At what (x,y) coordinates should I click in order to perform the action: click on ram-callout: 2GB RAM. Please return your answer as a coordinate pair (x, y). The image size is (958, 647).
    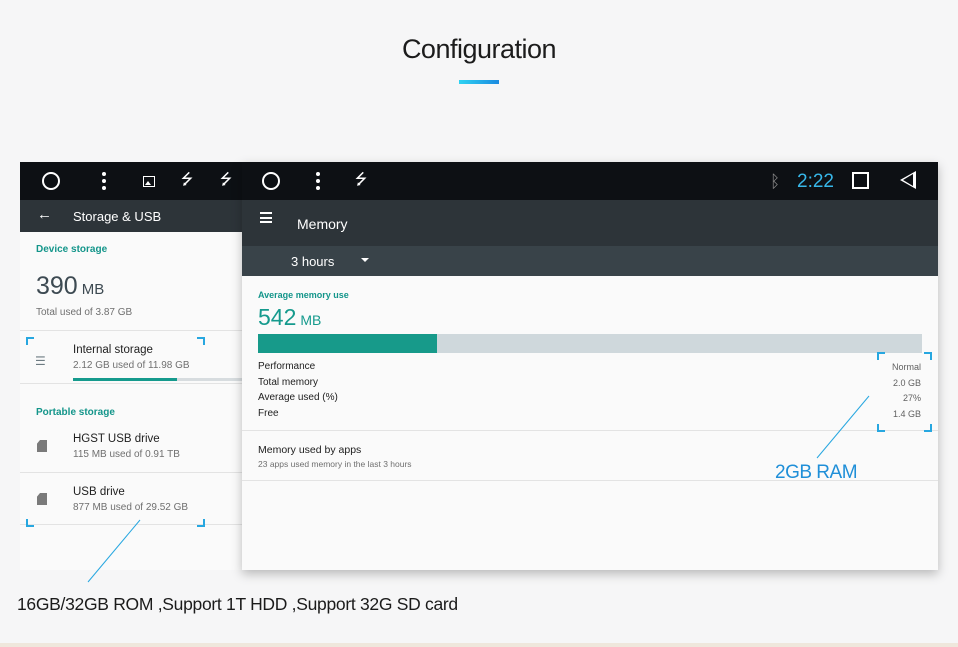
    Looking at the image, I should click on (816, 472).